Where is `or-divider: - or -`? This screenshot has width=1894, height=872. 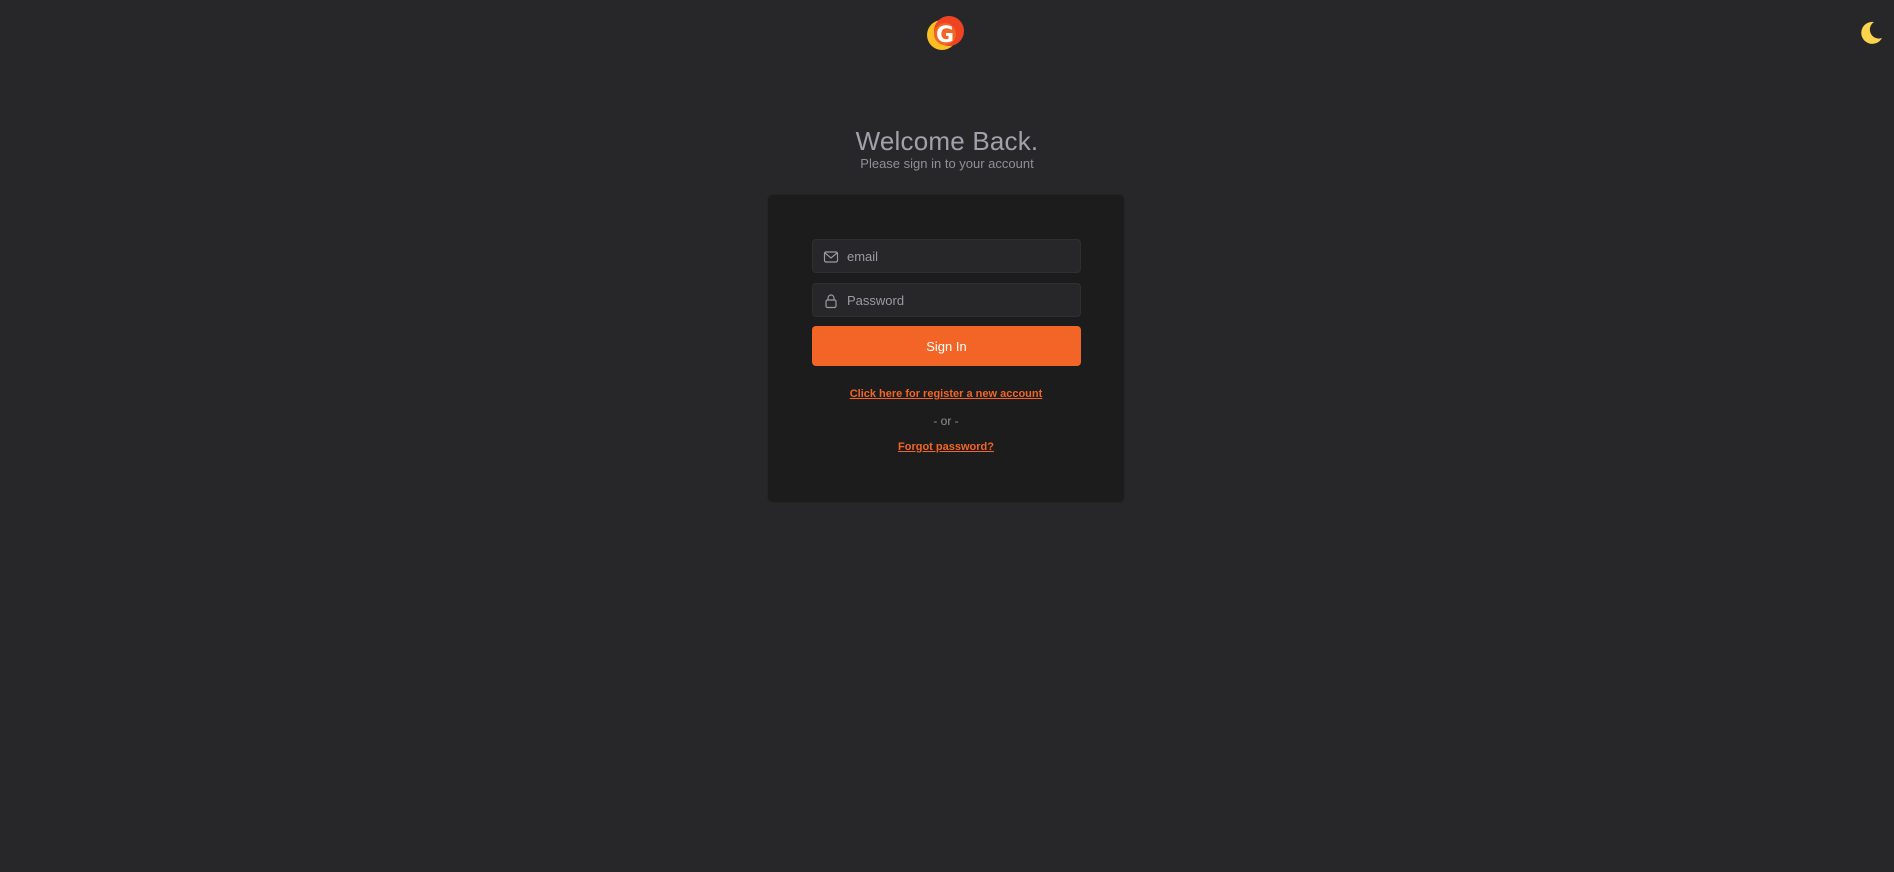
or-divider: - or - is located at coordinates (946, 421).